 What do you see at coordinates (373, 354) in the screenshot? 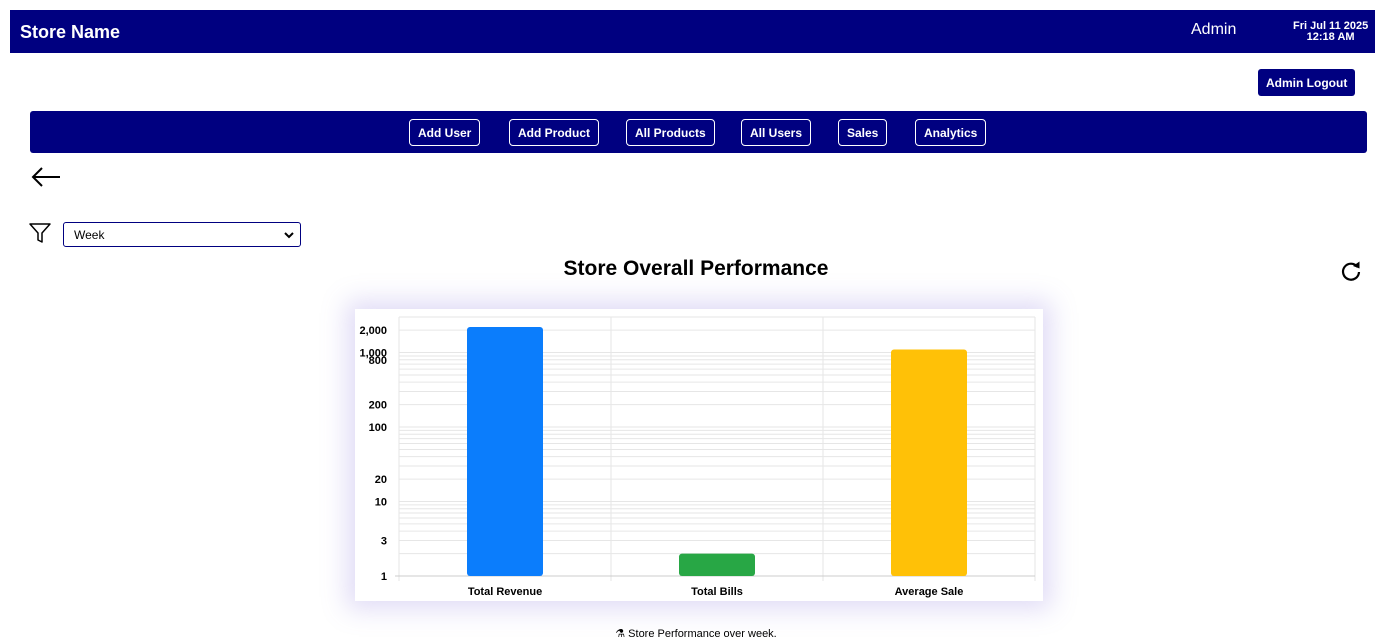
I see `y-tick-label: 1,000` at bounding box center [373, 354].